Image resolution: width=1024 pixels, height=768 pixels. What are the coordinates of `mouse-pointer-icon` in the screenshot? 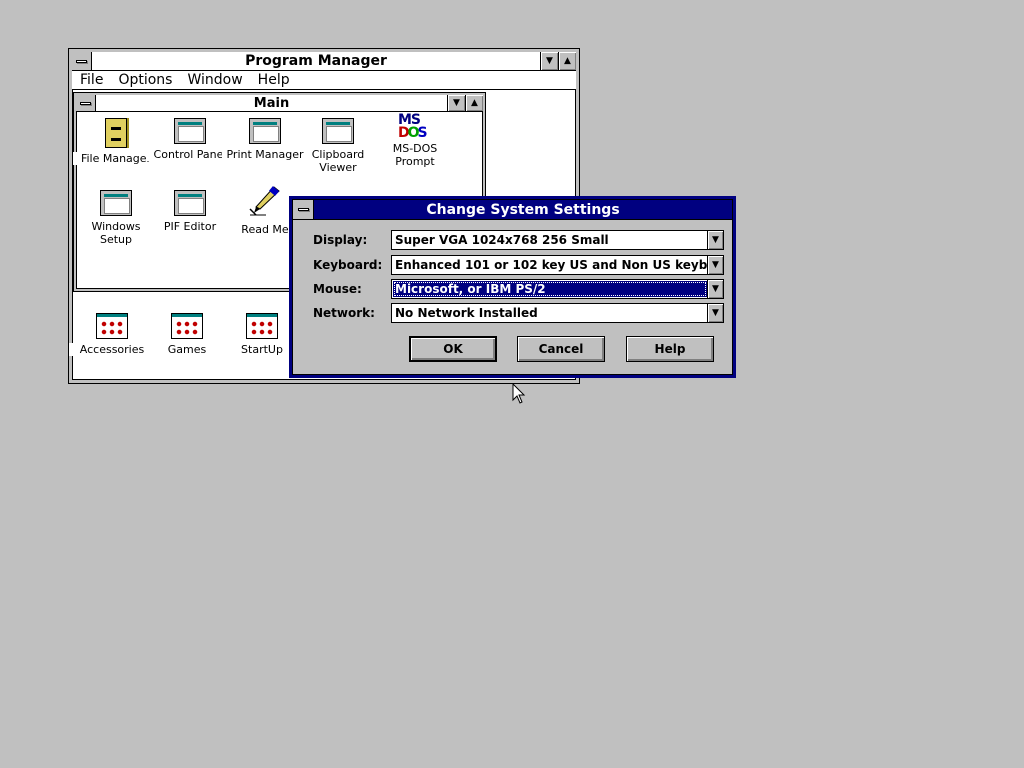 It's located at (519, 393).